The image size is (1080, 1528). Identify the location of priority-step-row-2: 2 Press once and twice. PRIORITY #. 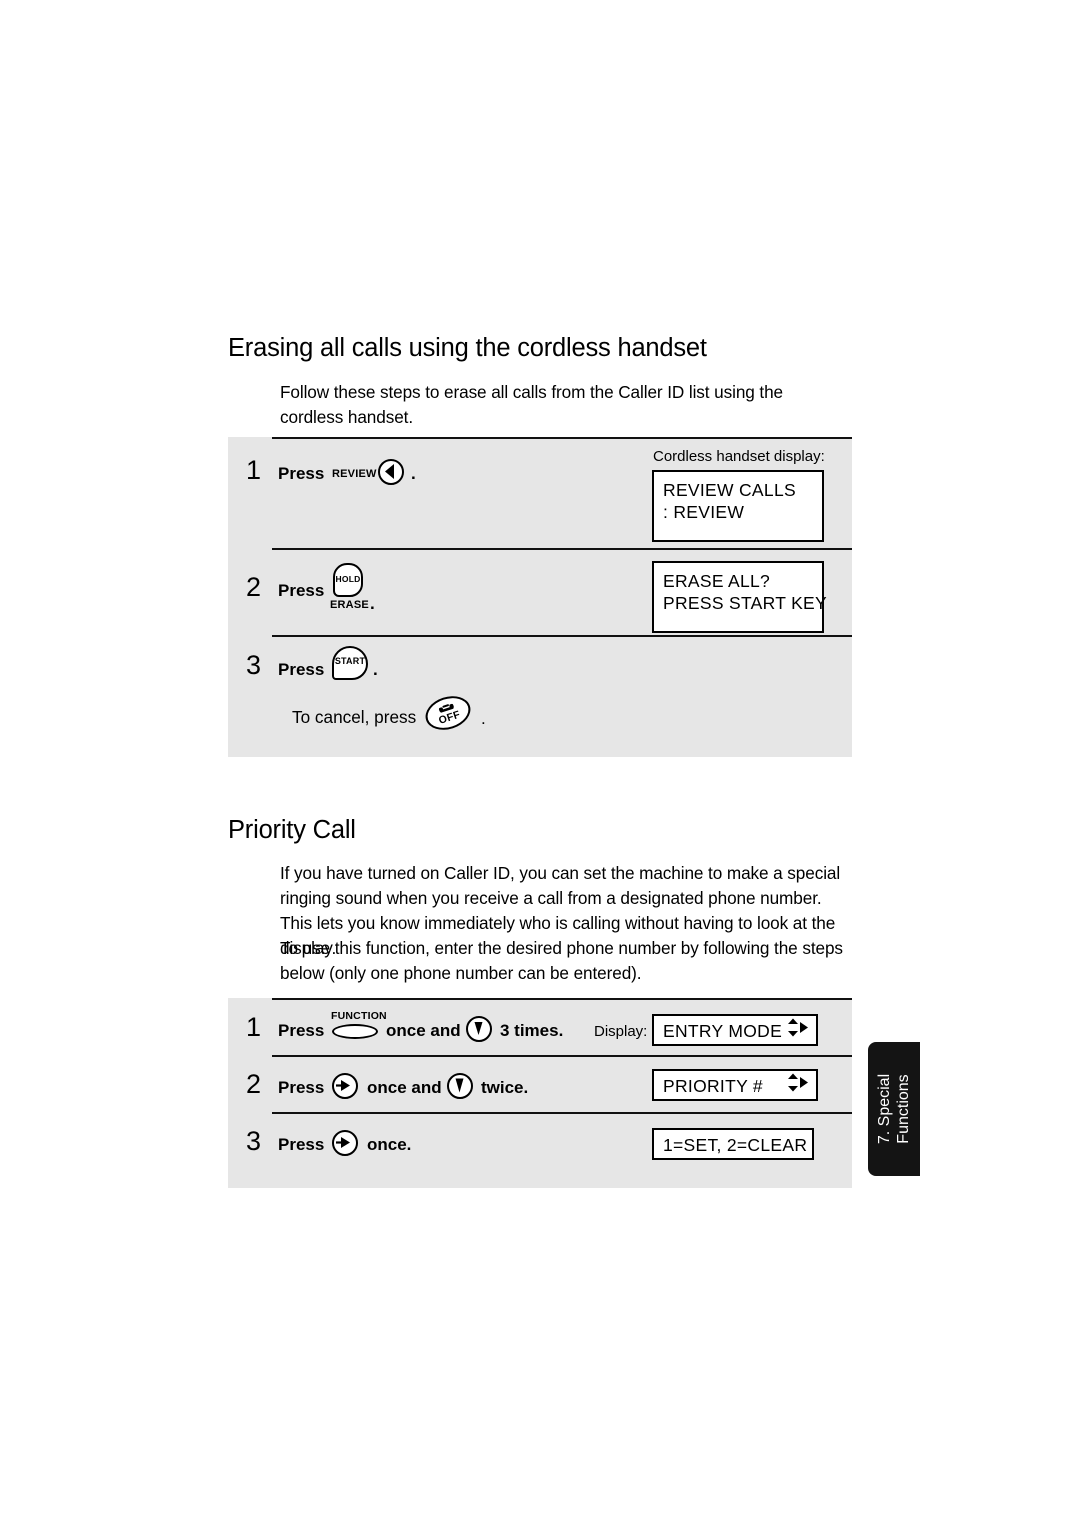
(540, 1083).